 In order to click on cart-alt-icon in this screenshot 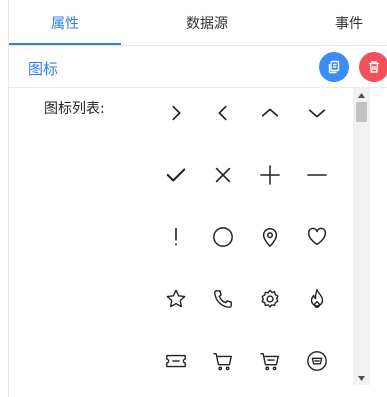, I will do `click(269, 361)`.